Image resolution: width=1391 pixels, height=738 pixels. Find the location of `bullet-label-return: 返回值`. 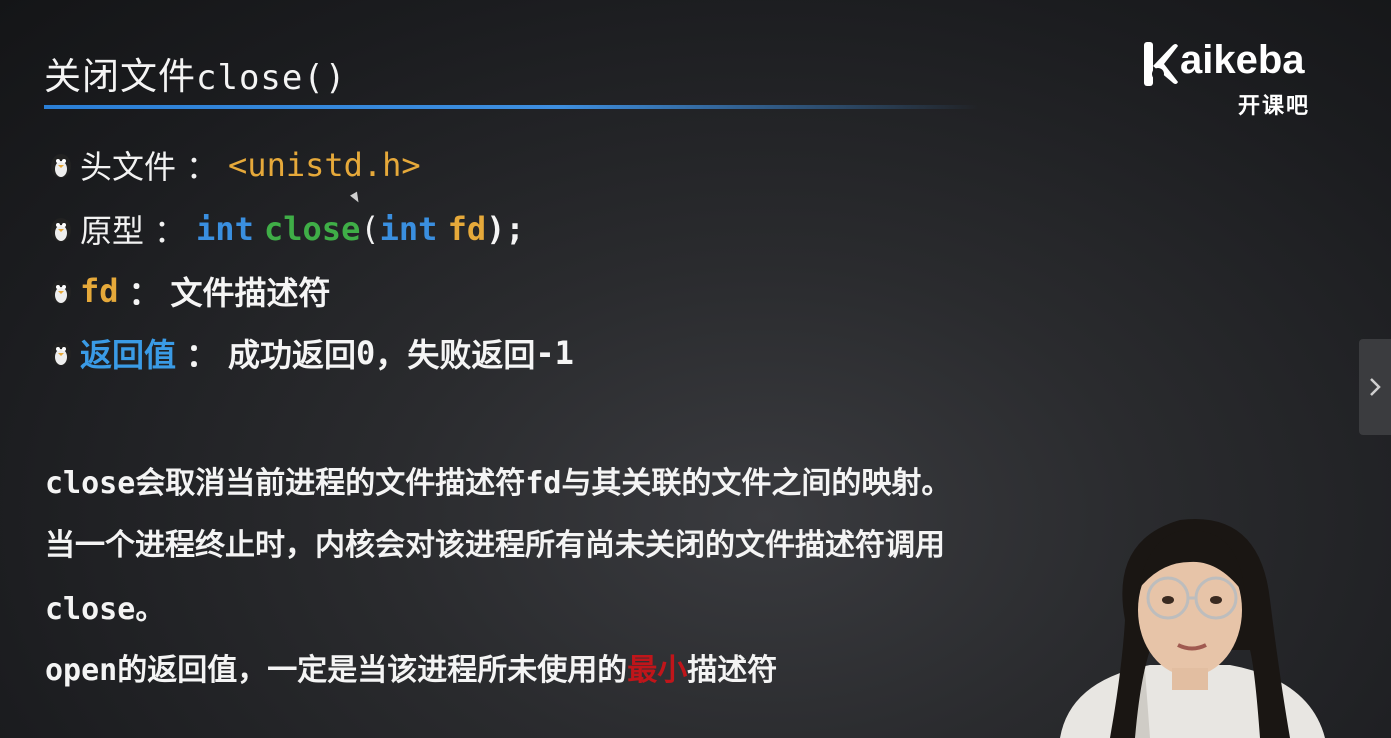

bullet-label-return: 返回值 is located at coordinates (128, 355).